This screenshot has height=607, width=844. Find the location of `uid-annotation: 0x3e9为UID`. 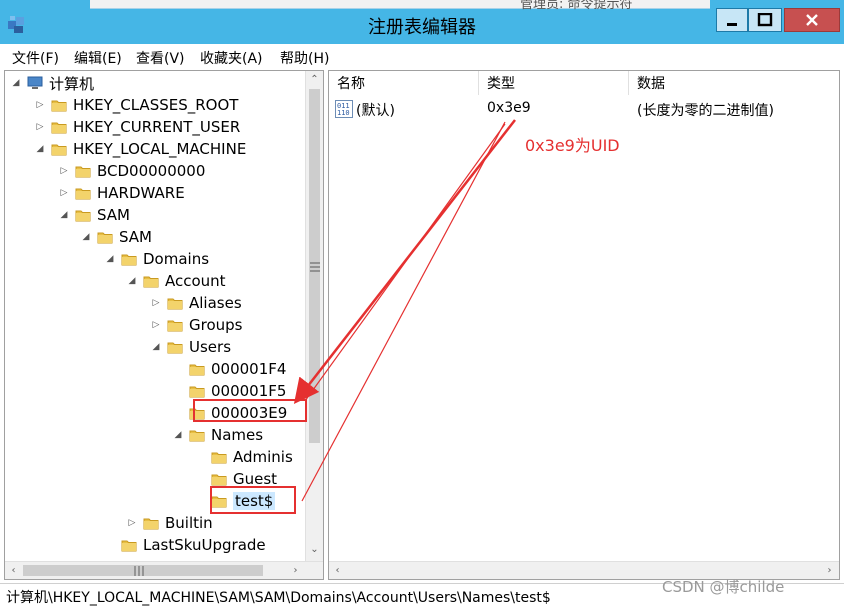

uid-annotation: 0x3e9为UID is located at coordinates (572, 145).